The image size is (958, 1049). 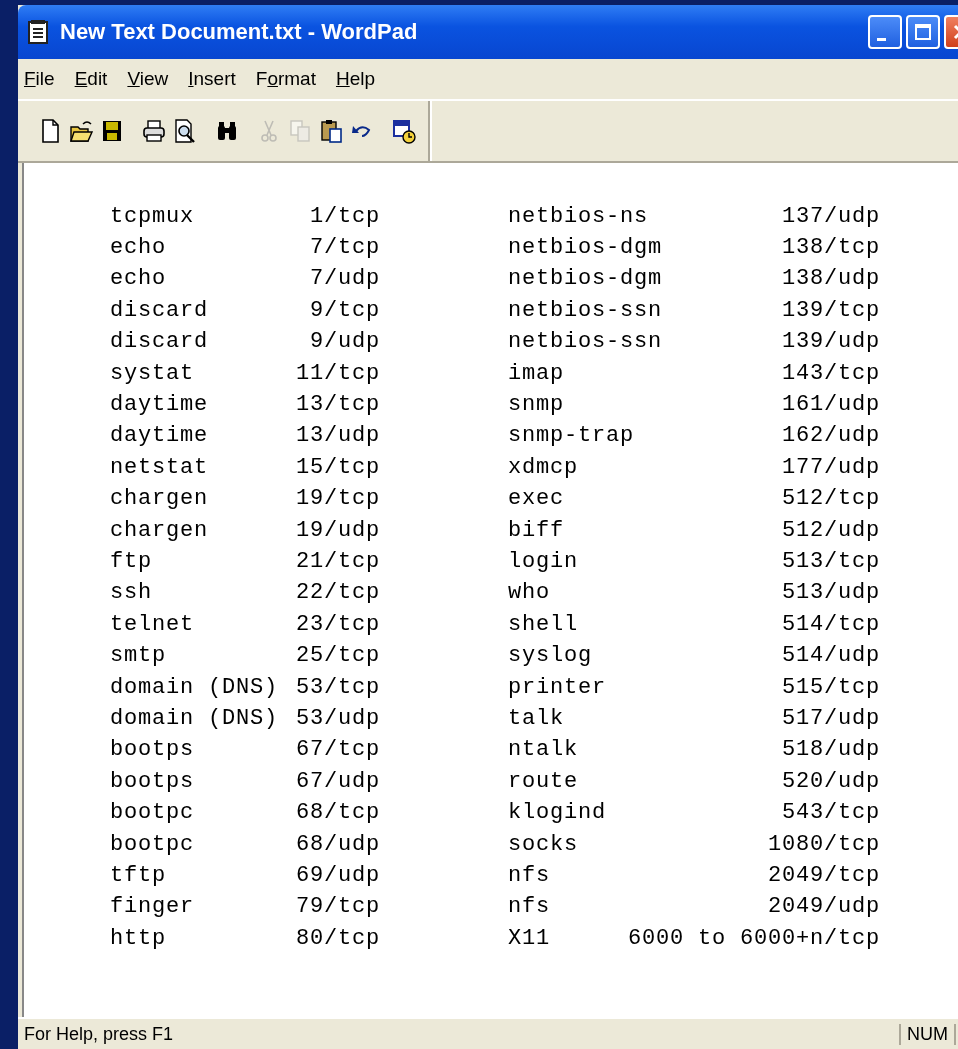 What do you see at coordinates (152, 624) in the screenshot?
I see `service-name: telnet` at bounding box center [152, 624].